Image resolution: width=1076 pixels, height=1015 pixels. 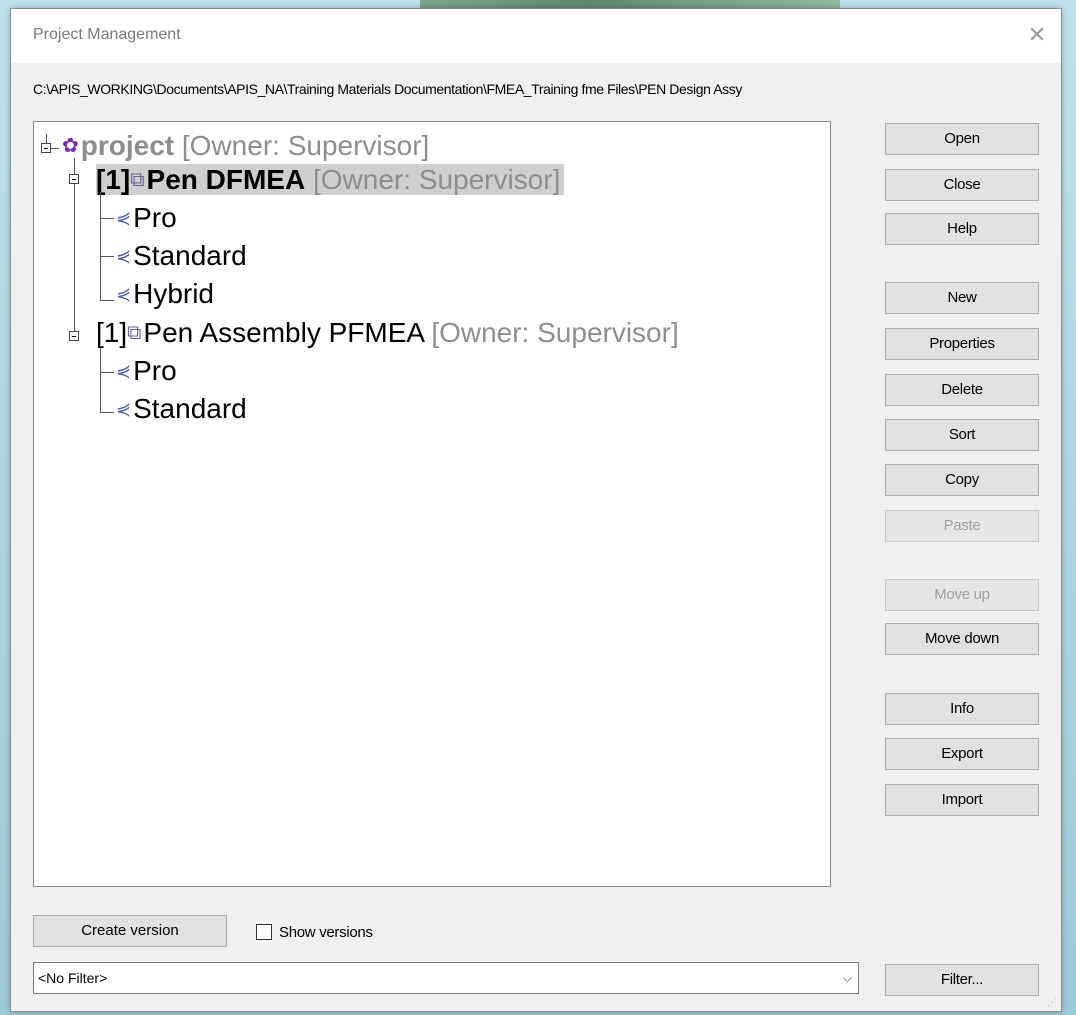 I want to click on sort-button: Sort, so click(x=962, y=435).